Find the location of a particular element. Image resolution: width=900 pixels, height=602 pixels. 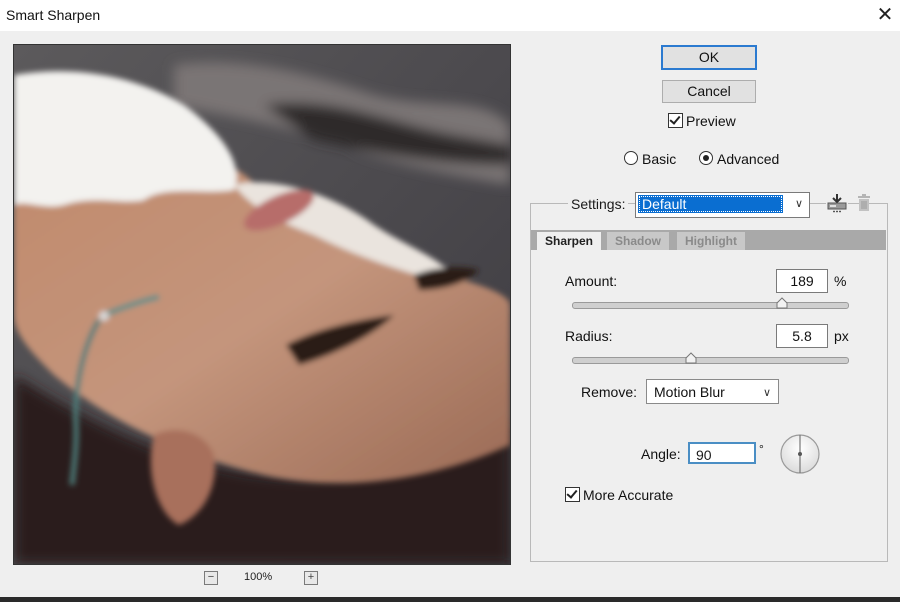

zoom-level: 100% is located at coordinates (258, 577).